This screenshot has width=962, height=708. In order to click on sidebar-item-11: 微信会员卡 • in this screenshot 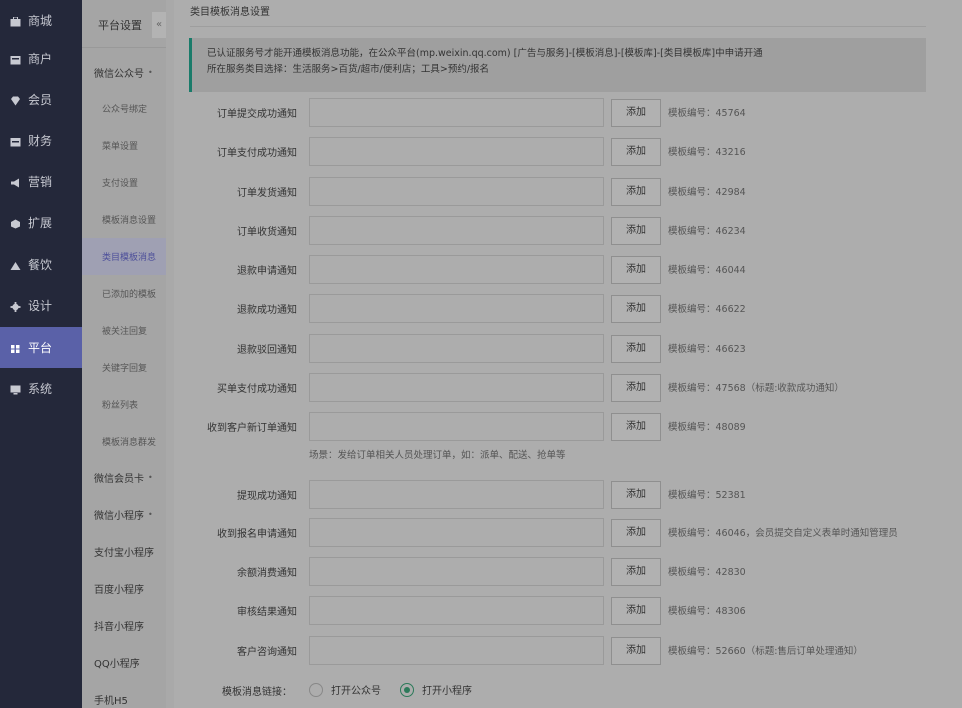, I will do `click(124, 477)`.